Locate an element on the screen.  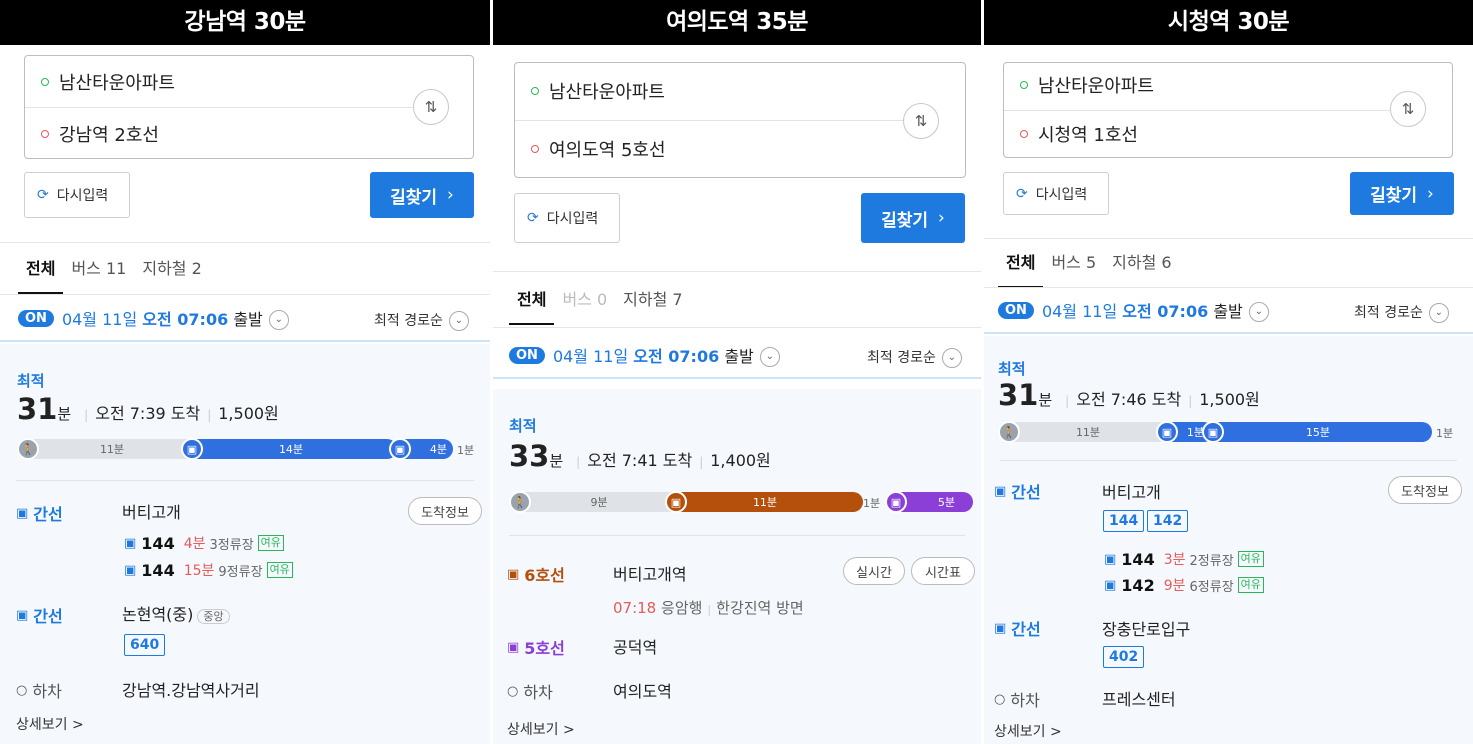
arrival-minutes: 4분 is located at coordinates (194, 544).